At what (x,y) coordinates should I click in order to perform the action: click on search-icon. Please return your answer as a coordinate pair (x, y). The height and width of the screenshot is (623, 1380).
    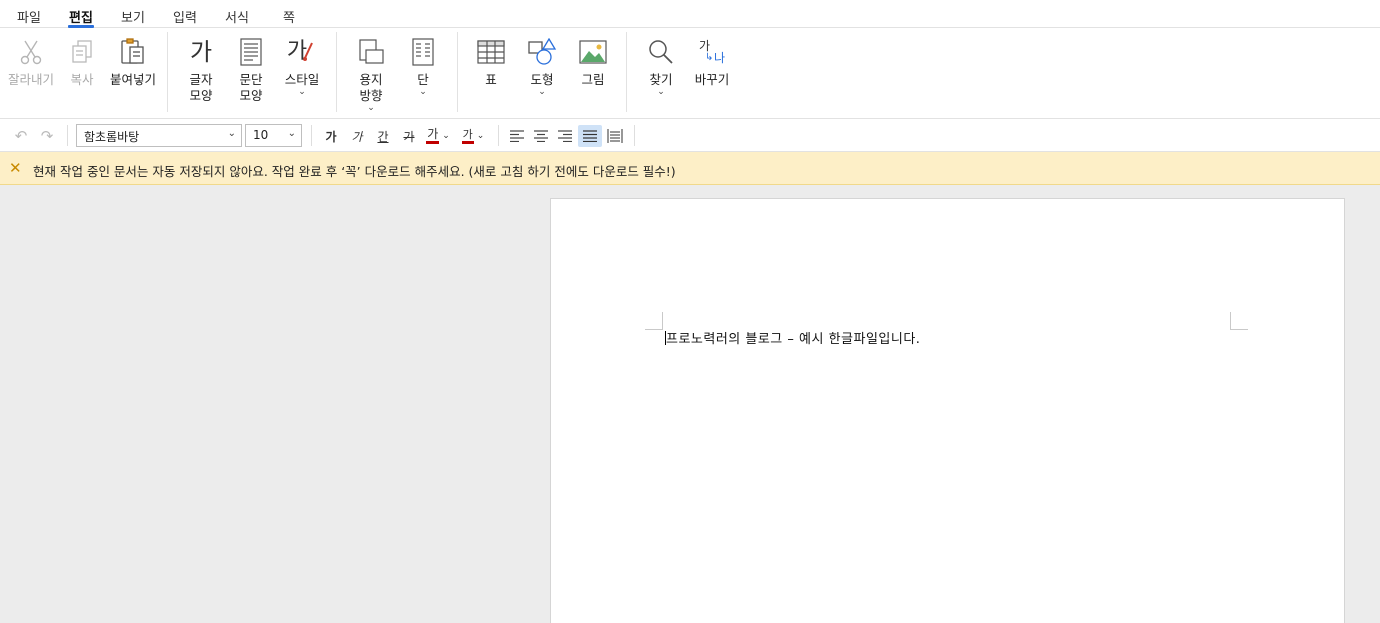
    Looking at the image, I should click on (661, 52).